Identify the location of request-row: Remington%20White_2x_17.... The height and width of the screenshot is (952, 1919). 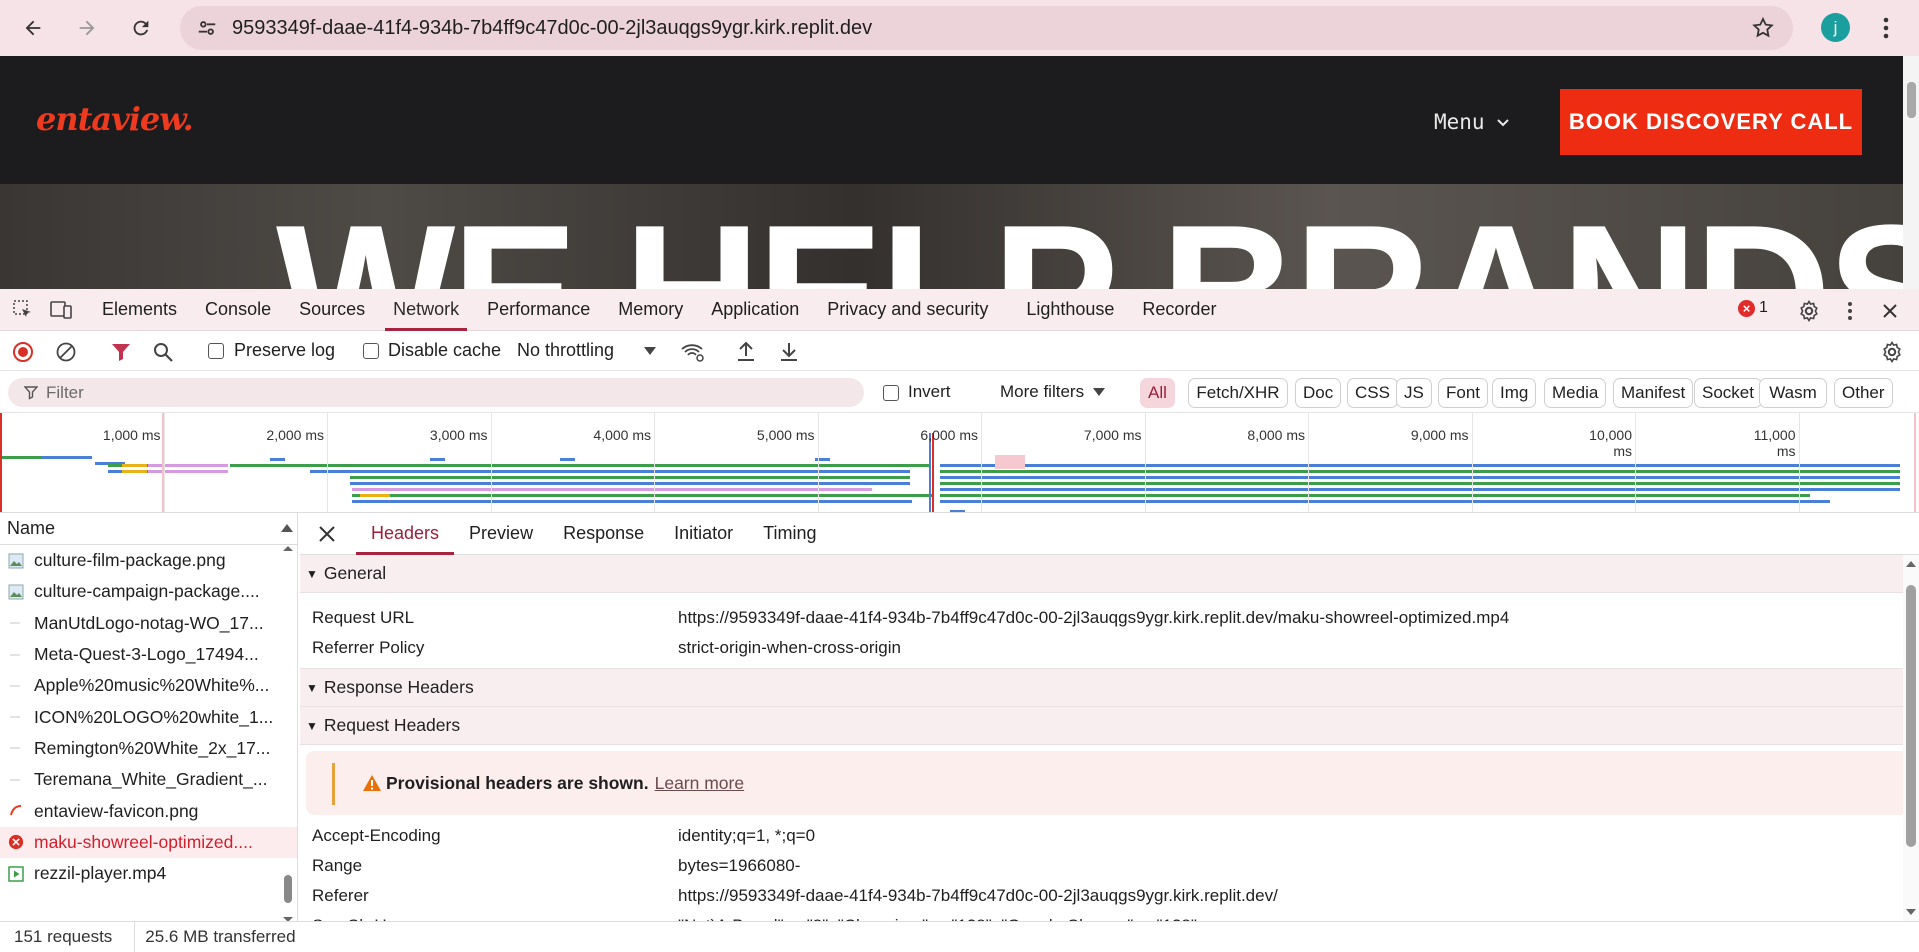
(148, 748).